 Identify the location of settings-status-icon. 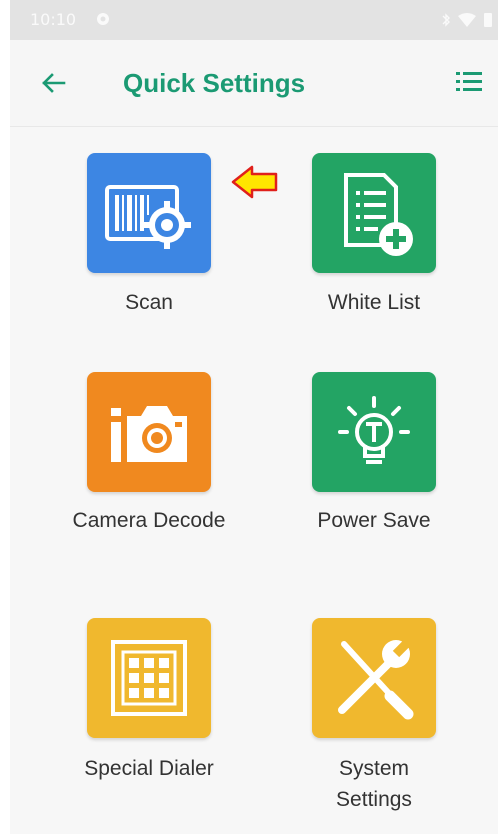
(103, 19).